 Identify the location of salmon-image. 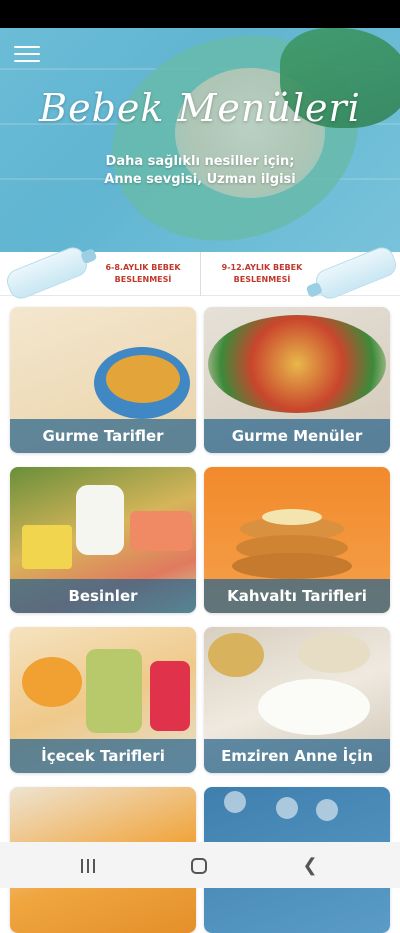
(161, 531).